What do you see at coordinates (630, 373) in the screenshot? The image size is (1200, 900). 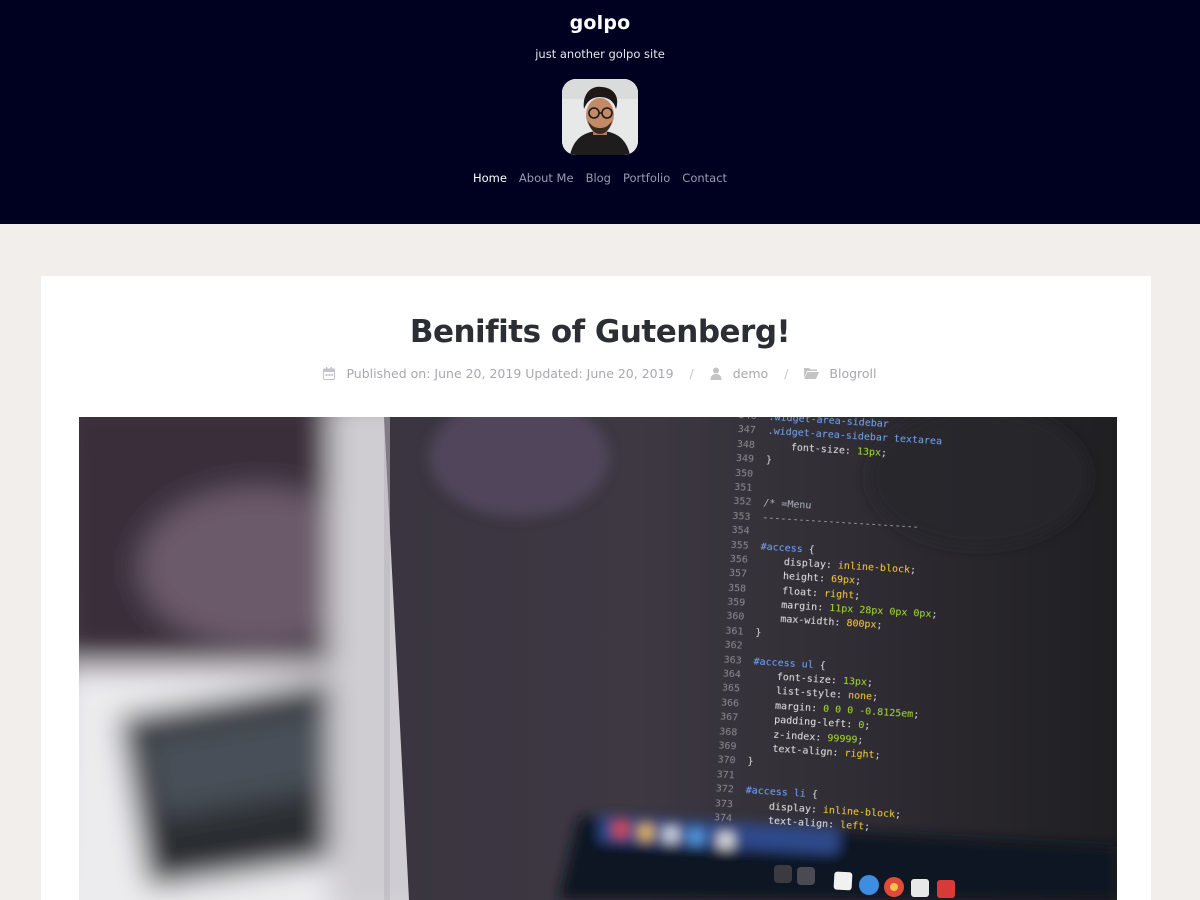 I see `updated-date: June 20, 2019` at bounding box center [630, 373].